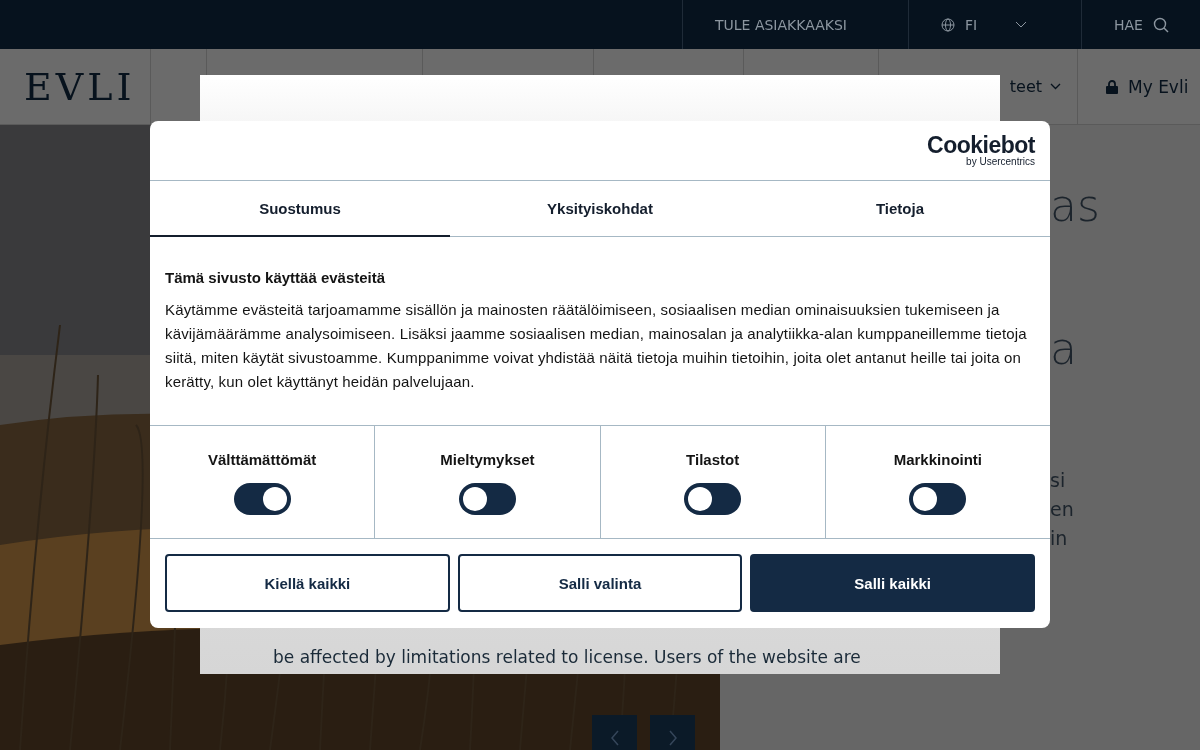 Image resolution: width=1200 pixels, height=750 pixels. What do you see at coordinates (307, 583) in the screenshot?
I see `choice-button: Kiellä kaikki` at bounding box center [307, 583].